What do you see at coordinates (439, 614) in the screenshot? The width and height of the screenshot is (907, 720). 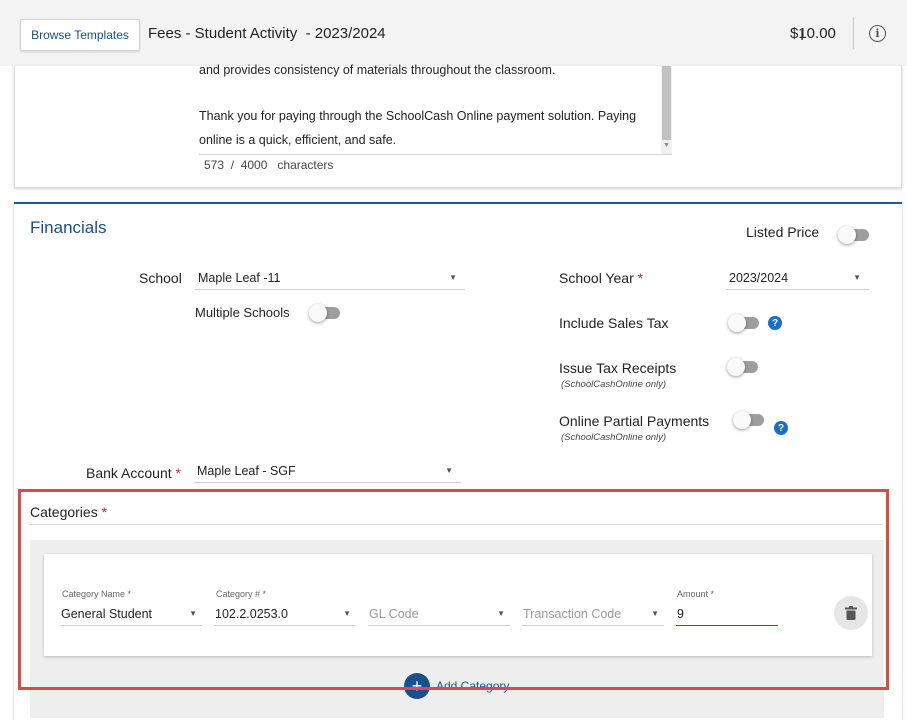 I see `gl-code-select: GL Code ▼` at bounding box center [439, 614].